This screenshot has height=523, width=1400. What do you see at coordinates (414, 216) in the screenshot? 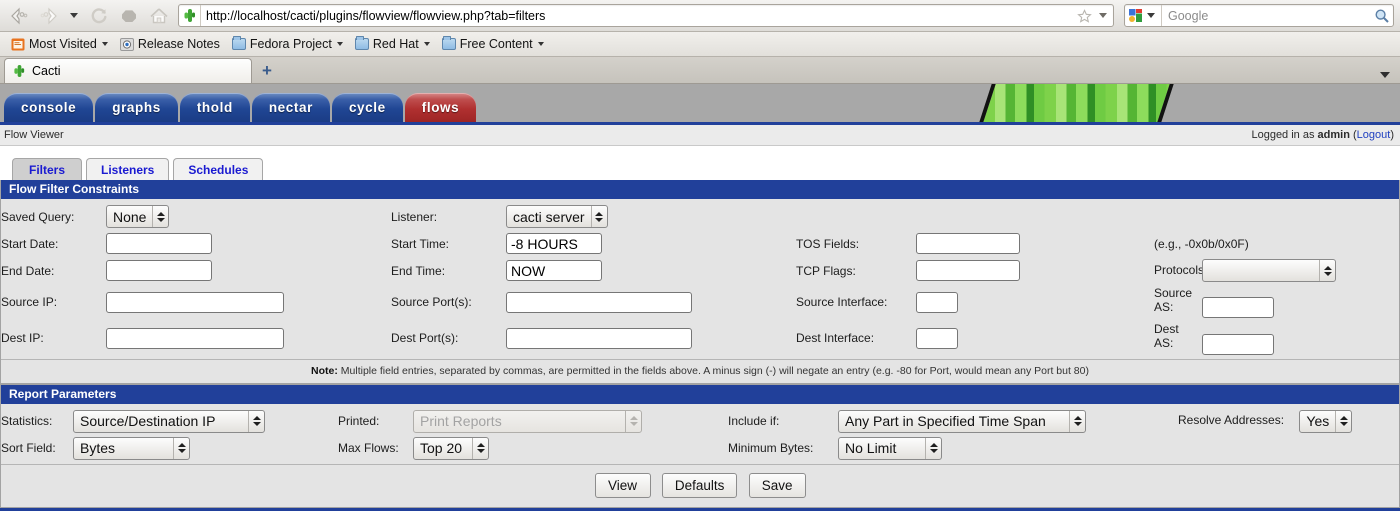
I see `listener-label: Listener:` at bounding box center [414, 216].